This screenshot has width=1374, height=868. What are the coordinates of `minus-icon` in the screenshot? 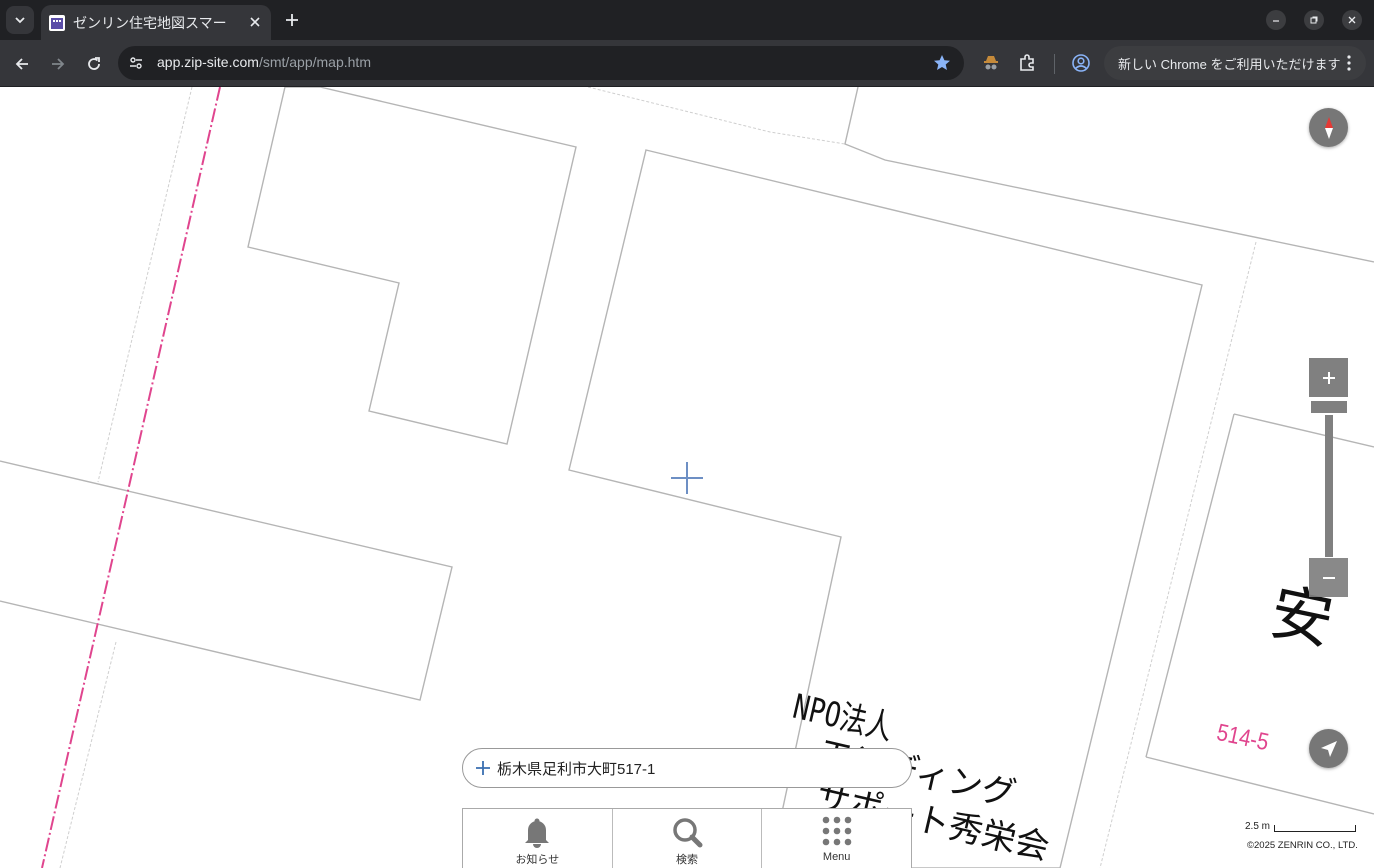 It's located at (1328, 577).